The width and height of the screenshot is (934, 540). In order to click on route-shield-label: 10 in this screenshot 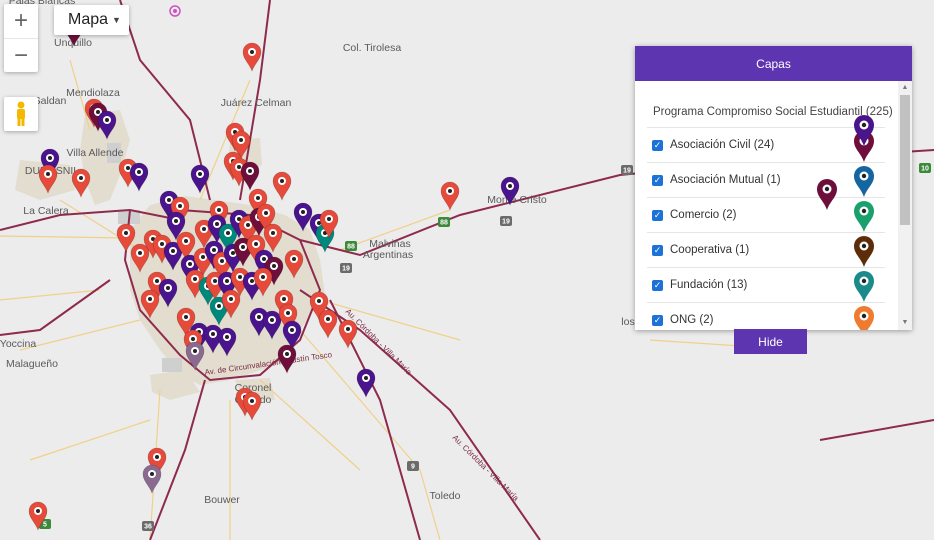, I will do `click(925, 169)`.